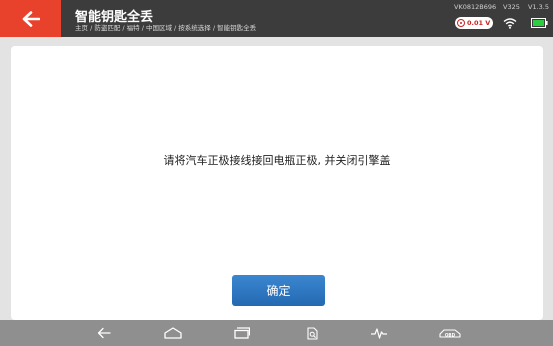 The image size is (553, 346). What do you see at coordinates (278, 290) in the screenshot?
I see `confirm-button: 确定` at bounding box center [278, 290].